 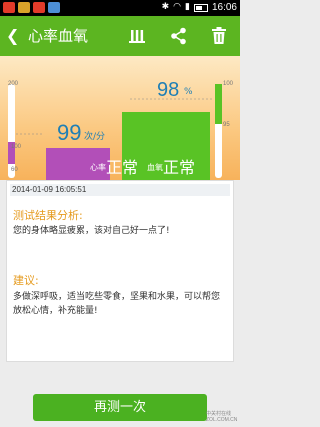 What do you see at coordinates (95, 137) in the screenshot?
I see `heart-rate-unit: 次/分` at bounding box center [95, 137].